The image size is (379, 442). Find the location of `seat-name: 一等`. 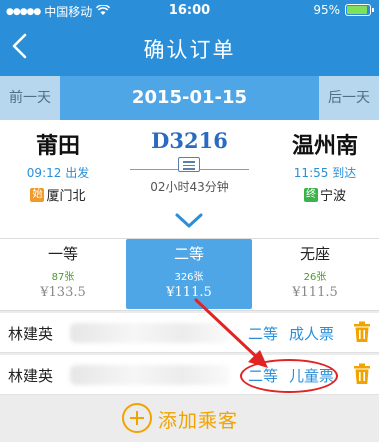

seat-name: 一等 is located at coordinates (62, 254).